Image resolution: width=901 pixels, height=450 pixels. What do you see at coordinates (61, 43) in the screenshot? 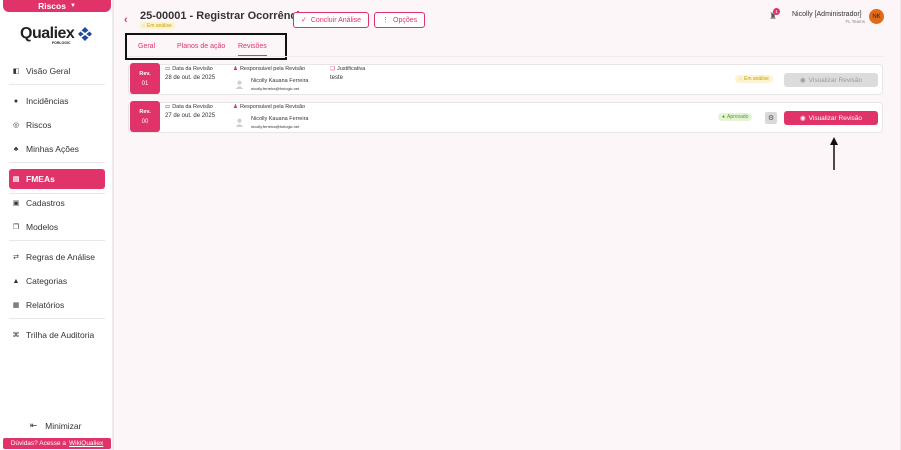
I see `logo-subtext: FORLOGIC` at bounding box center [61, 43].